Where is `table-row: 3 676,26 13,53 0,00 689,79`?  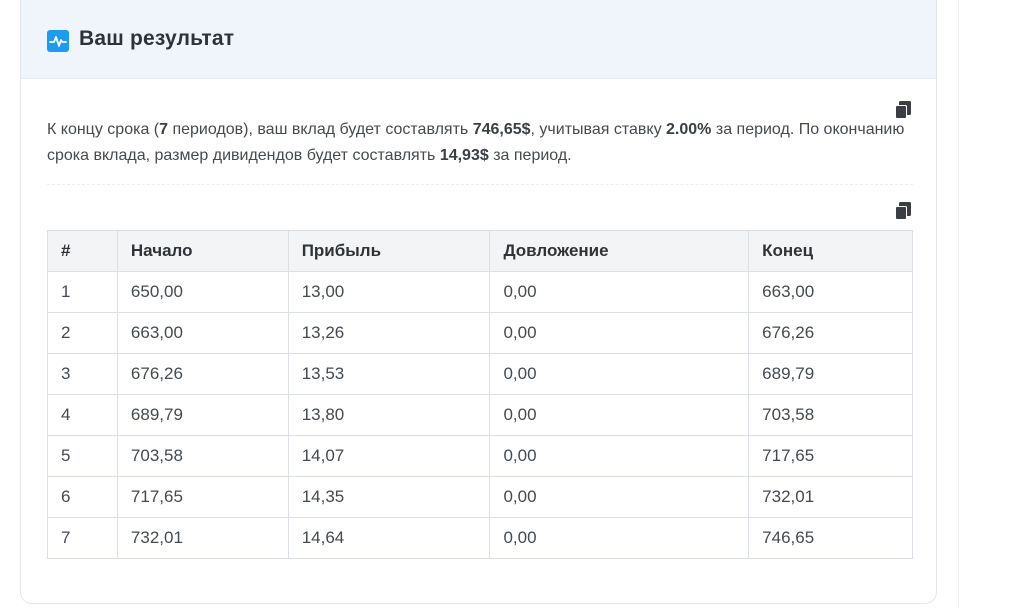 table-row: 3 676,26 13,53 0,00 689,79 is located at coordinates (480, 374).